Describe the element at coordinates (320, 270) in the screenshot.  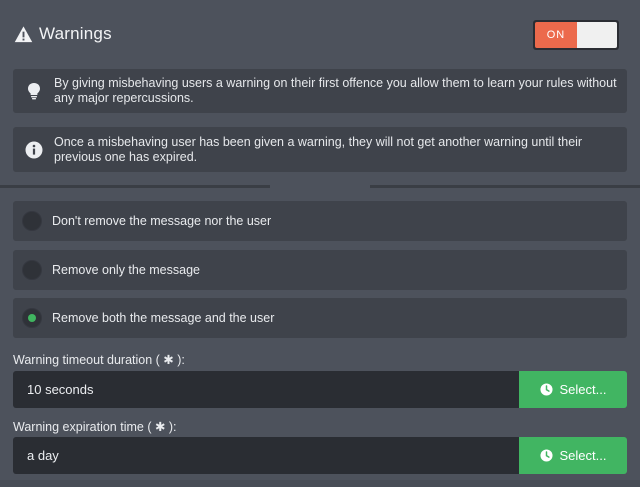
I see `option-remove-message: Remove only the message` at that location.